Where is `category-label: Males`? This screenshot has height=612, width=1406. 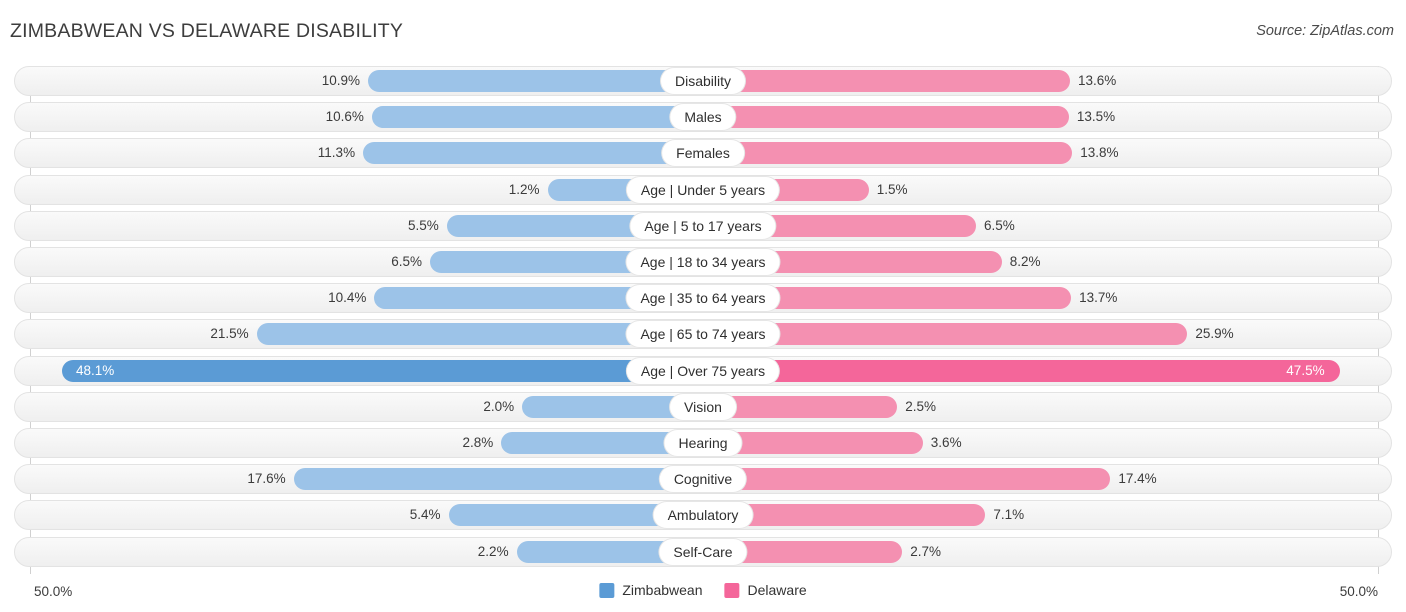
category-label: Males is located at coordinates (703, 117).